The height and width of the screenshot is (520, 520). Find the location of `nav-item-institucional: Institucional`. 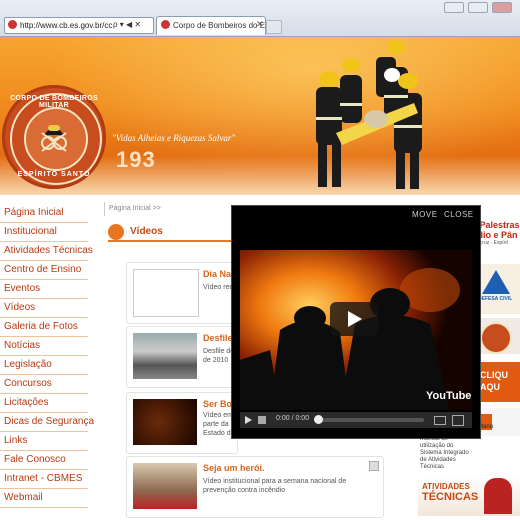

nav-item-institucional: Institucional is located at coordinates (44, 232).